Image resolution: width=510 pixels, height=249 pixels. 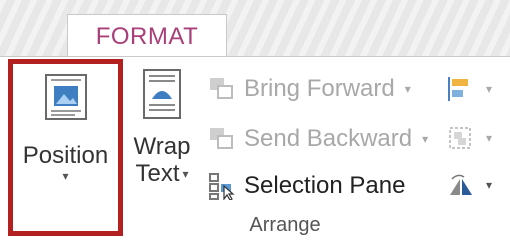 I want to click on rotate-icon, so click(x=461, y=184).